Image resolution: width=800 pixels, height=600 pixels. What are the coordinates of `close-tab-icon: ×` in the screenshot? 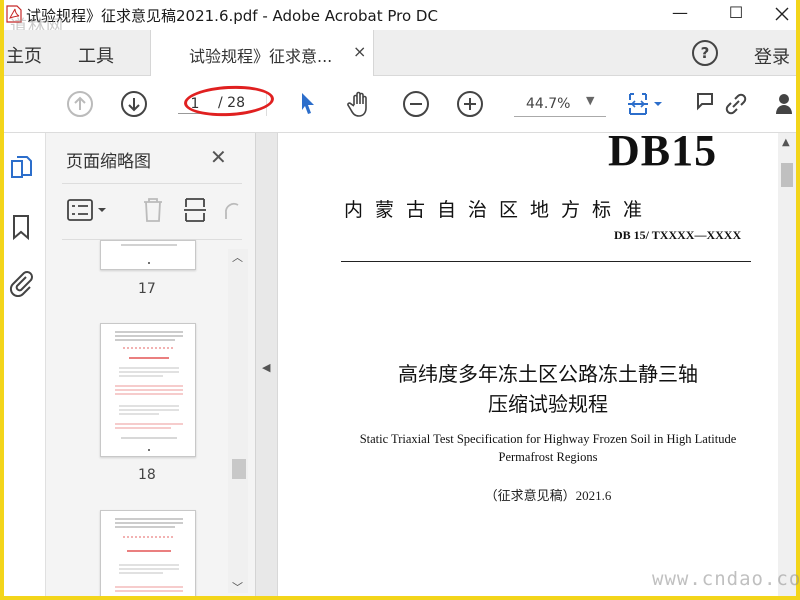 It's located at (359, 51).